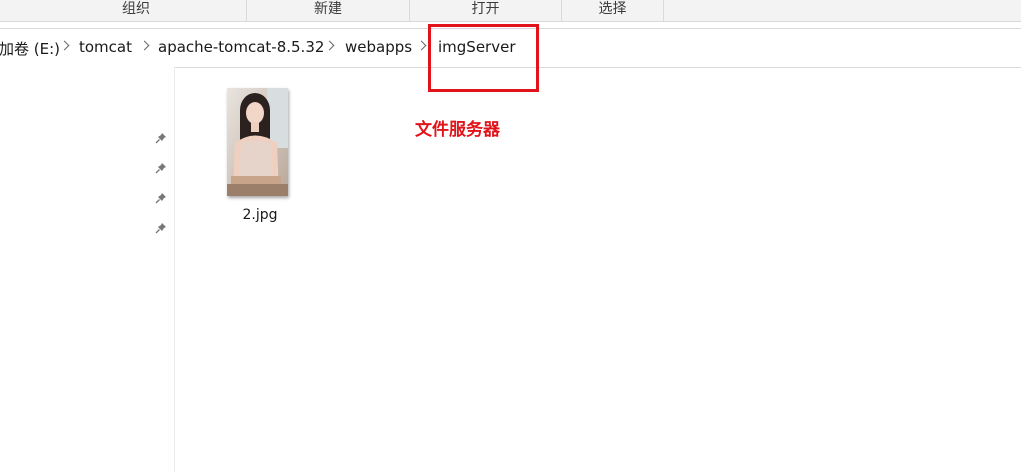 This screenshot has height=472, width=1021. Describe the element at coordinates (328, 10) in the screenshot. I see `ribbon-group-new: 新建` at that location.